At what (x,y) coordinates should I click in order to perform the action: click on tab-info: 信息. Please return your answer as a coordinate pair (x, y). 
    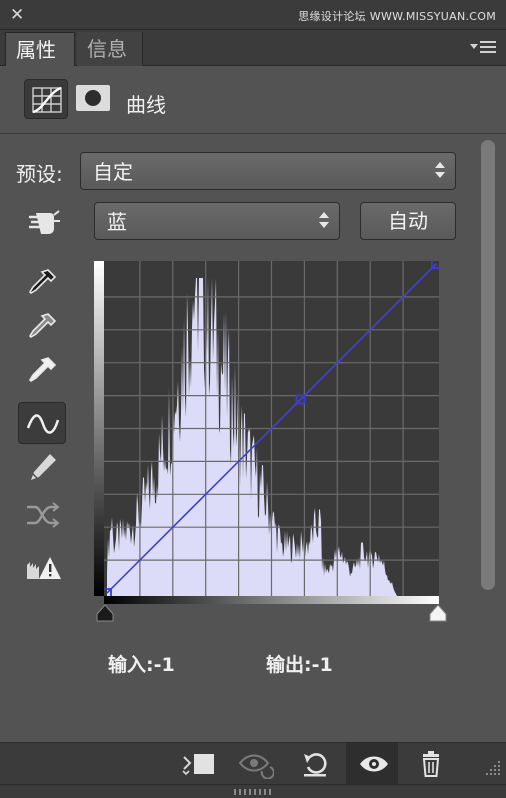
    Looking at the image, I should click on (110, 49).